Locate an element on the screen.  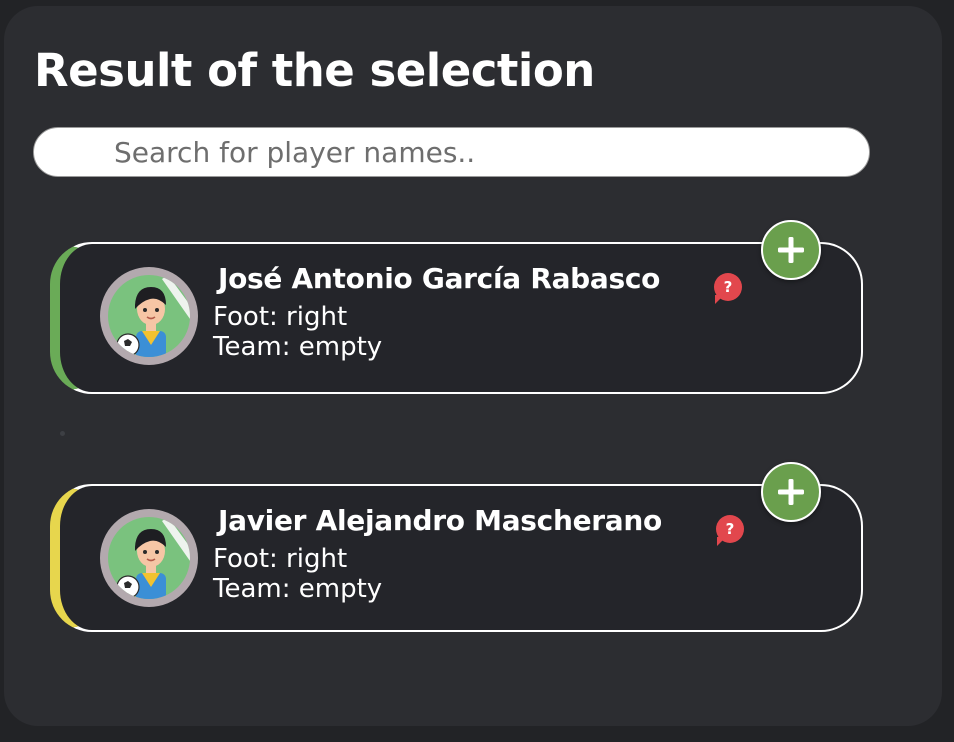
player-name: José Antonio García Rabasco is located at coordinates (439, 278).